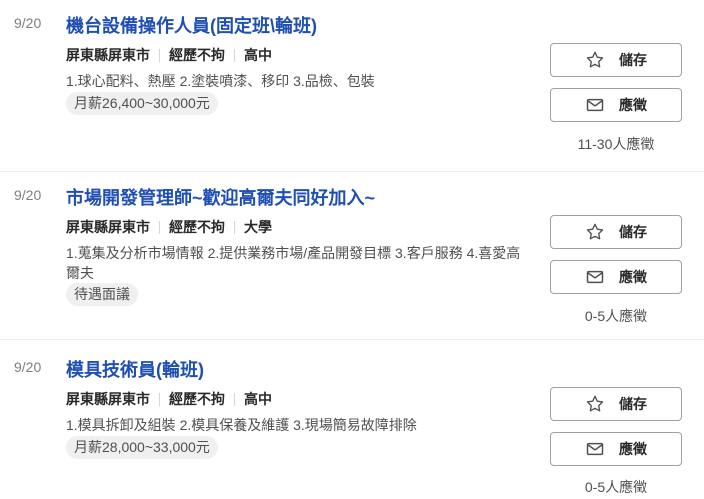 Image resolution: width=704 pixels, height=499 pixels. Describe the element at coordinates (220, 197) in the screenshot. I see `job-title-link: 市場開發管理師~歡迎高爾夫同好加入~` at that location.